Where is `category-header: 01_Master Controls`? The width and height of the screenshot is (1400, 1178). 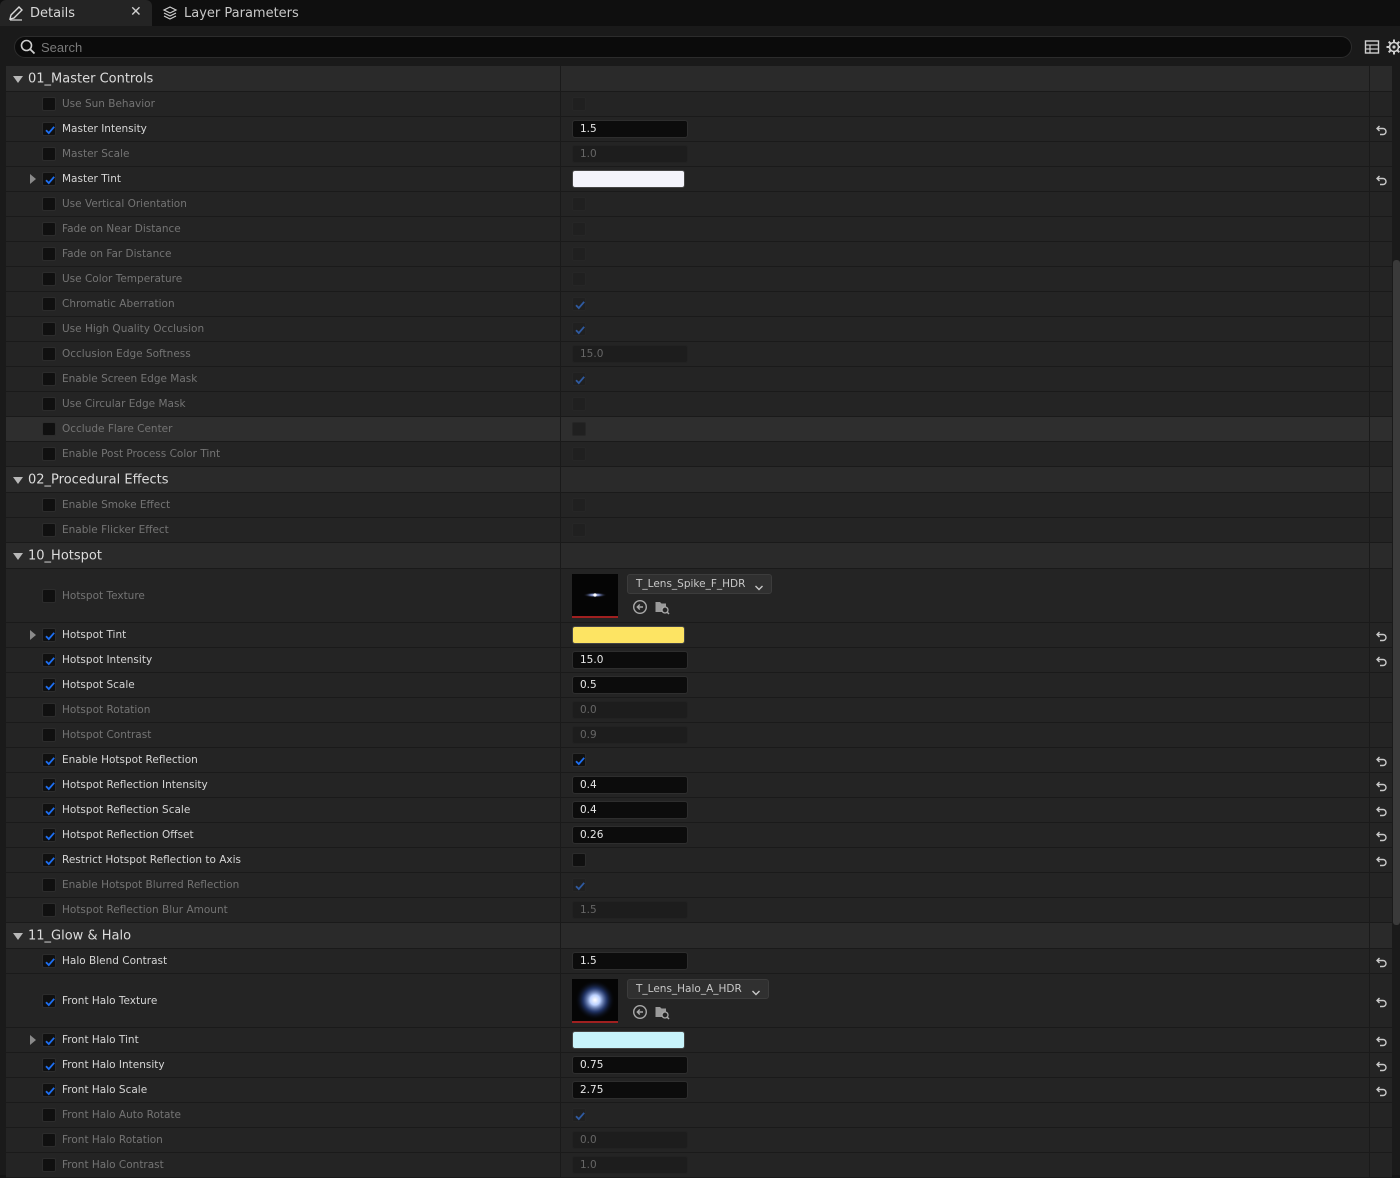 category-header: 01_Master Controls is located at coordinates (283, 78).